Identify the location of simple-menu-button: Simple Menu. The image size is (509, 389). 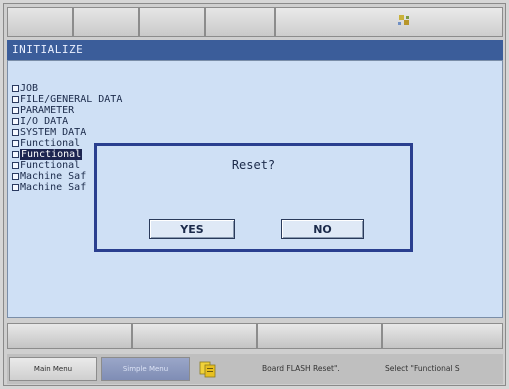
(145, 369).